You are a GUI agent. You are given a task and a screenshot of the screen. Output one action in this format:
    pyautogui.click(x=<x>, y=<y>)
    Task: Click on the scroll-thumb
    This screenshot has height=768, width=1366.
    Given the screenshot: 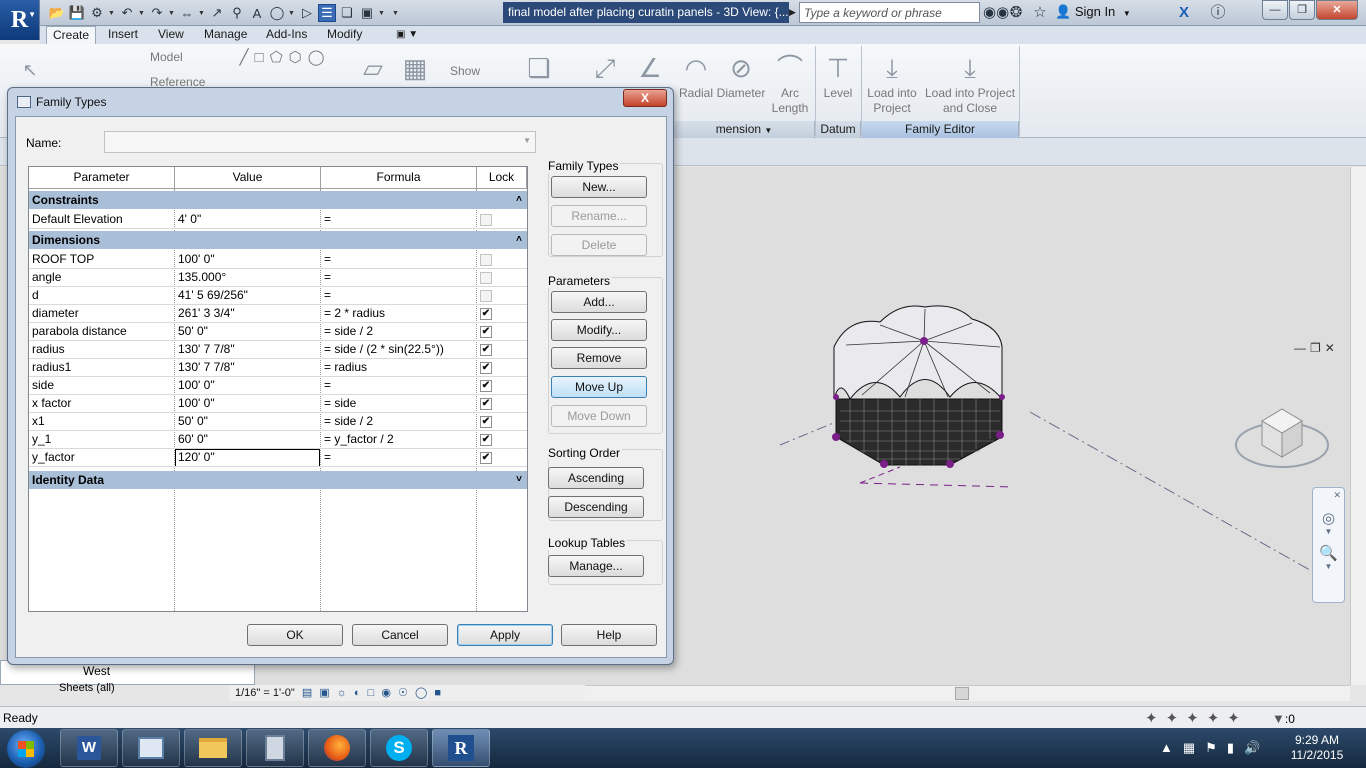 What is the action you would take?
    pyautogui.click(x=962, y=693)
    